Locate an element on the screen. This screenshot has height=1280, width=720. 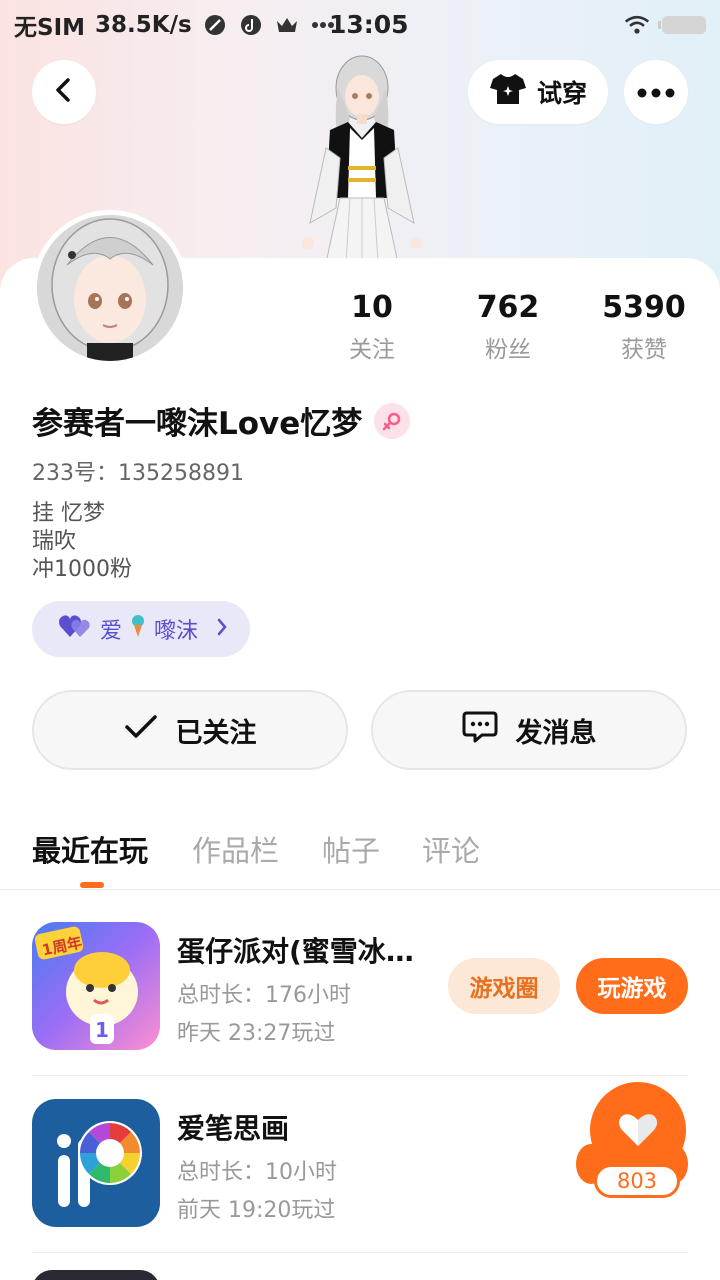
crown-icon is located at coordinates (287, 25).